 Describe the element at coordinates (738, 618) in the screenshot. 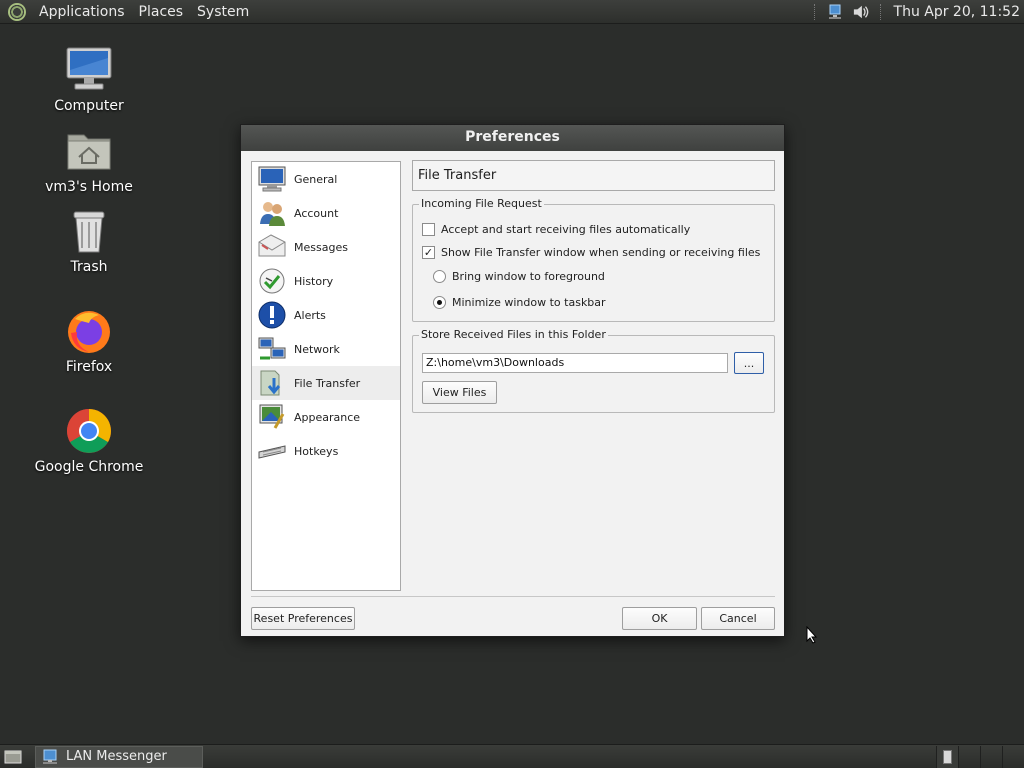

I see `cancel-button: Cancel` at that location.